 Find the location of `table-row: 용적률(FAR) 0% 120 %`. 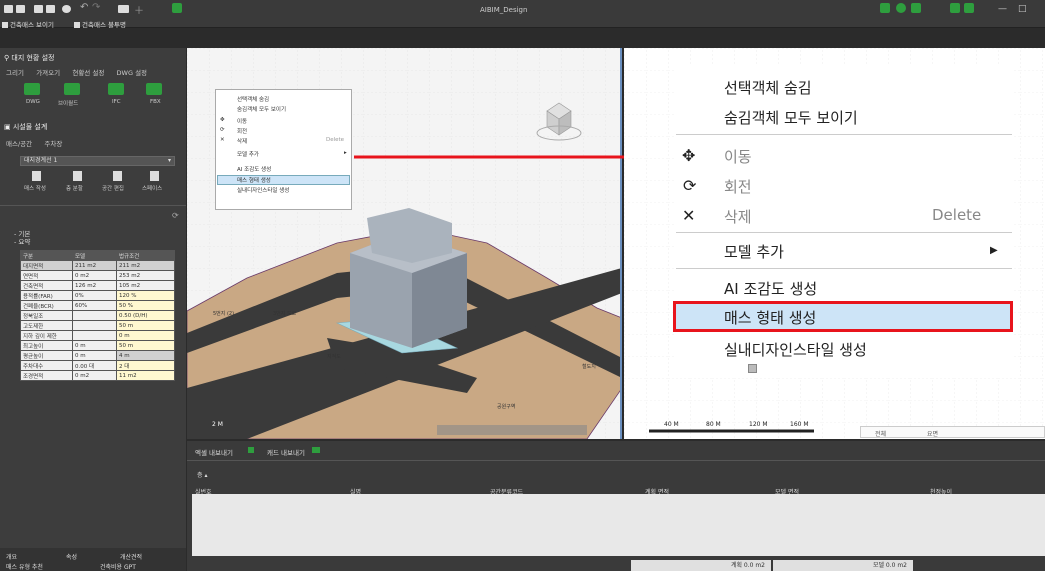

table-row: 용적률(FAR) 0% 120 % is located at coordinates (97, 295).